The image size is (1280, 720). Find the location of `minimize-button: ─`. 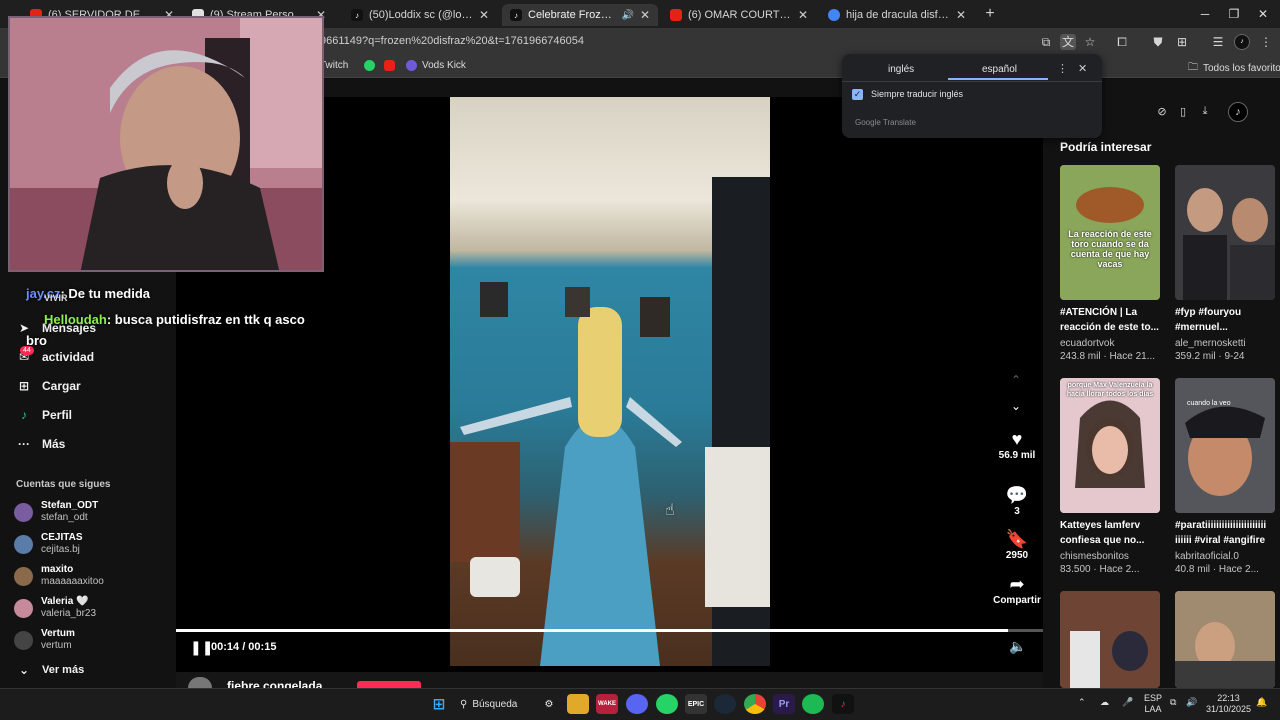

minimize-button: ─ is located at coordinates (1205, 14).